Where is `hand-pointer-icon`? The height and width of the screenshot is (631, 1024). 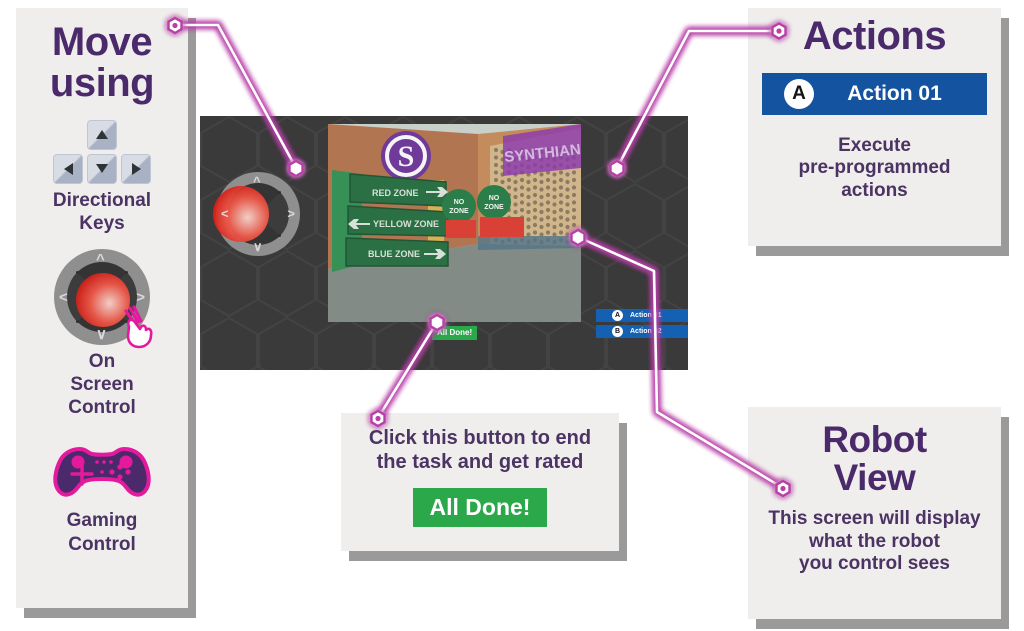
hand-pointer-icon is located at coordinates (138, 327).